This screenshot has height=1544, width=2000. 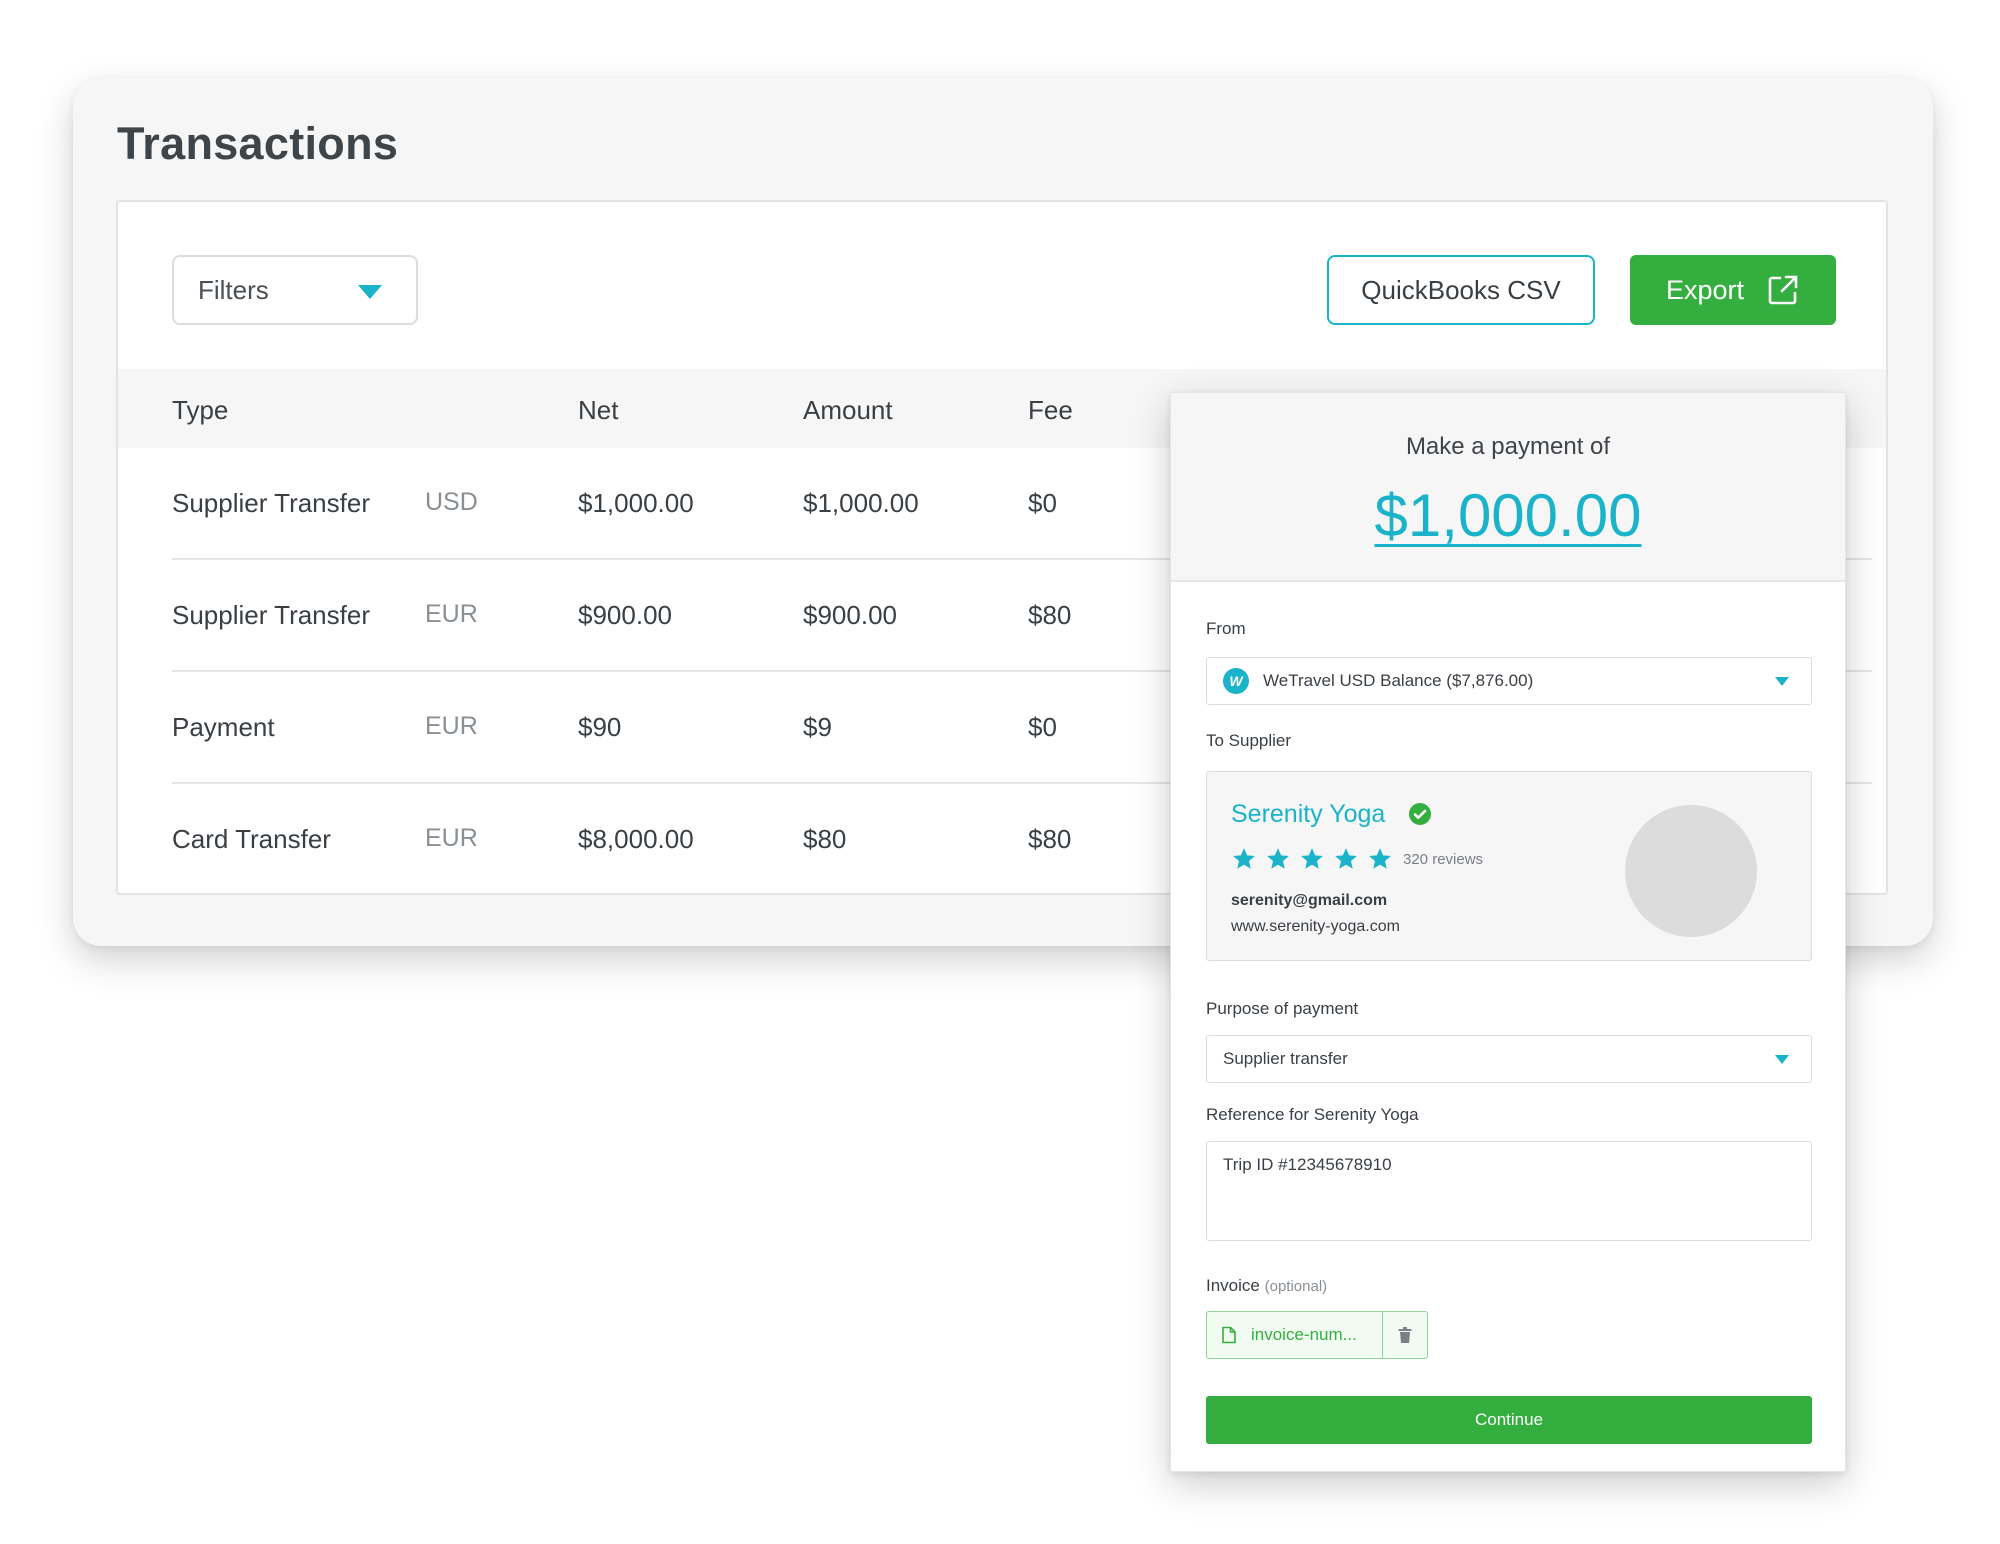 I want to click on invoice-label: Invoice (optional), so click(x=1266, y=1286).